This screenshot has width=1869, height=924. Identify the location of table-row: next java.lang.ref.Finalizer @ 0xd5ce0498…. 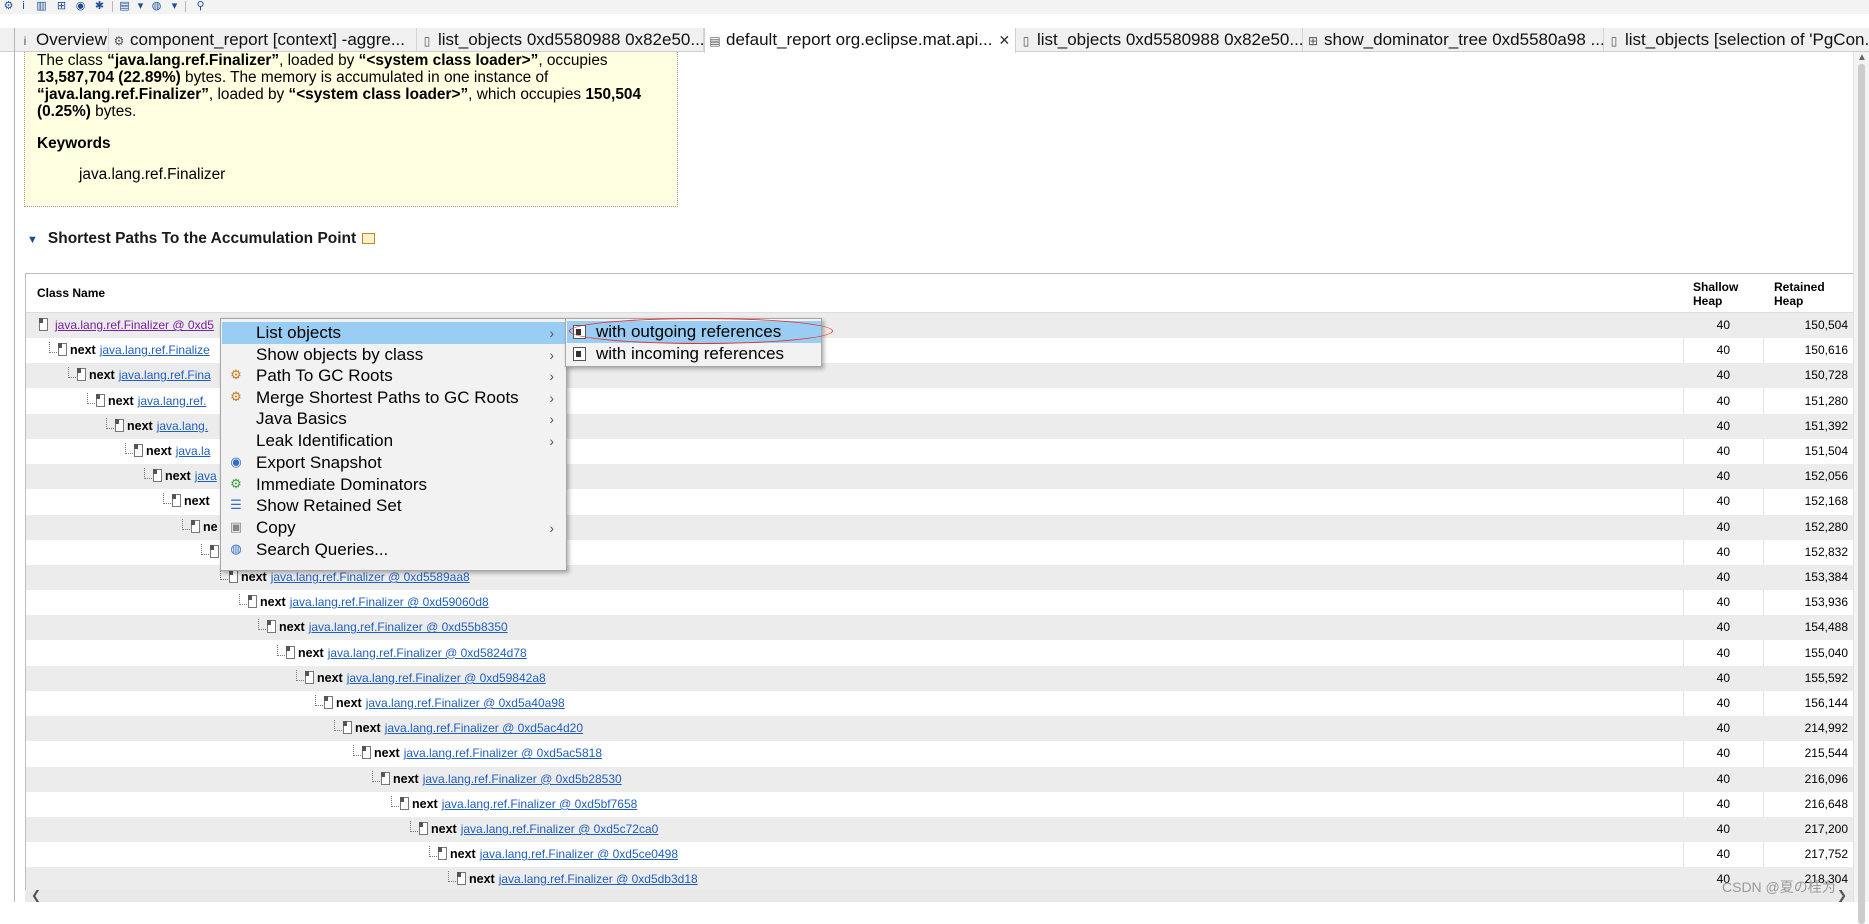
(941, 854).